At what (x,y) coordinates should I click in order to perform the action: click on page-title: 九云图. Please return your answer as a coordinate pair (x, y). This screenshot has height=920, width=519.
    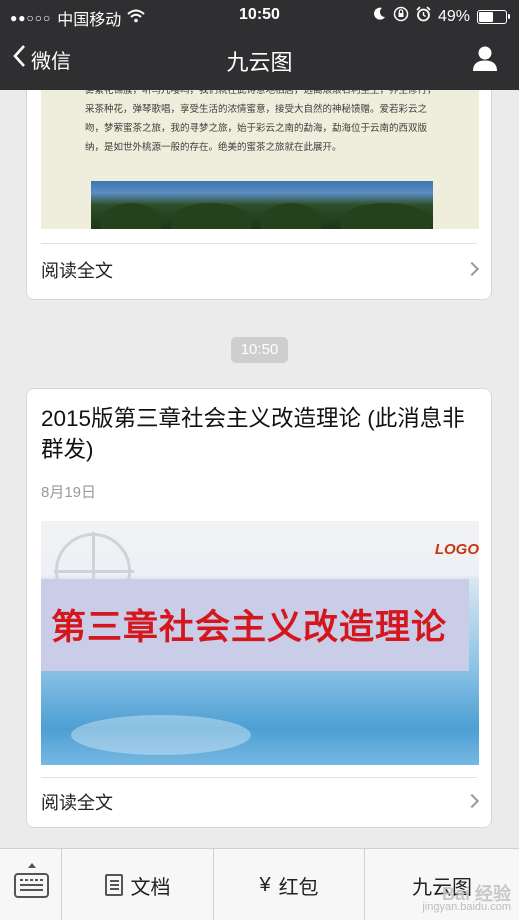
    Looking at the image, I should click on (259, 62).